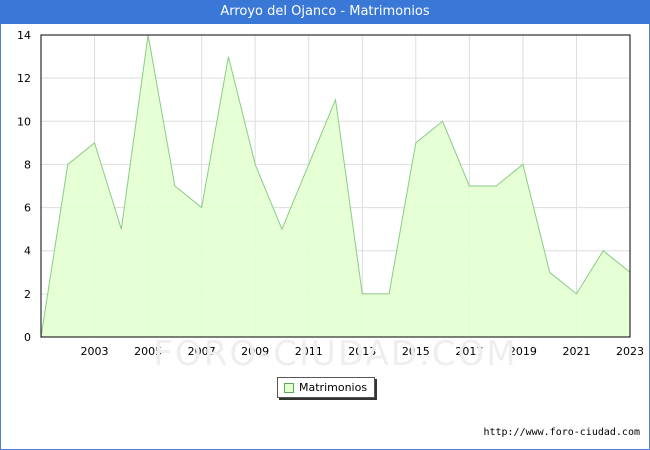  What do you see at coordinates (27, 208) in the screenshot?
I see `y-tick-label: 6` at bounding box center [27, 208].